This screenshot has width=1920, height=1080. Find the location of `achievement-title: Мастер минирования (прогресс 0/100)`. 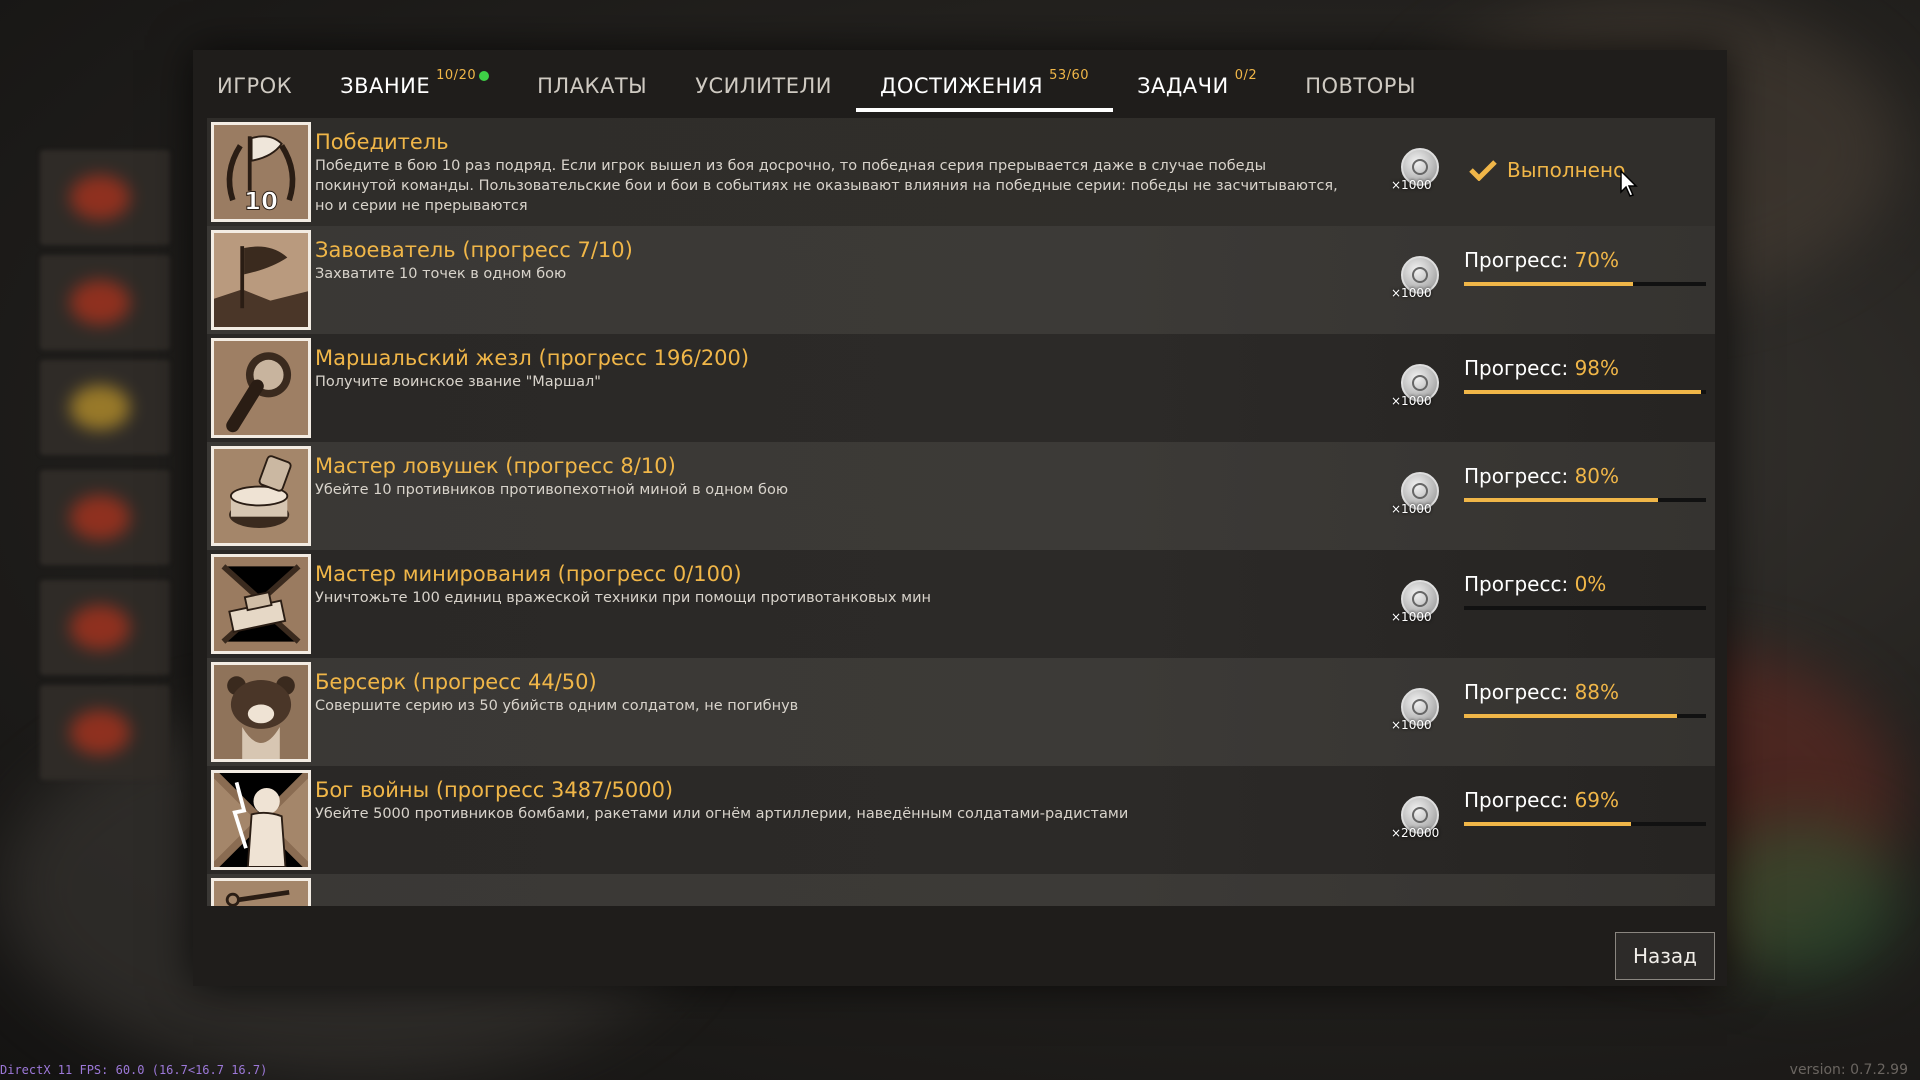

achievement-title: Мастер минирования (прогресс 0/100) is located at coordinates (528, 574).